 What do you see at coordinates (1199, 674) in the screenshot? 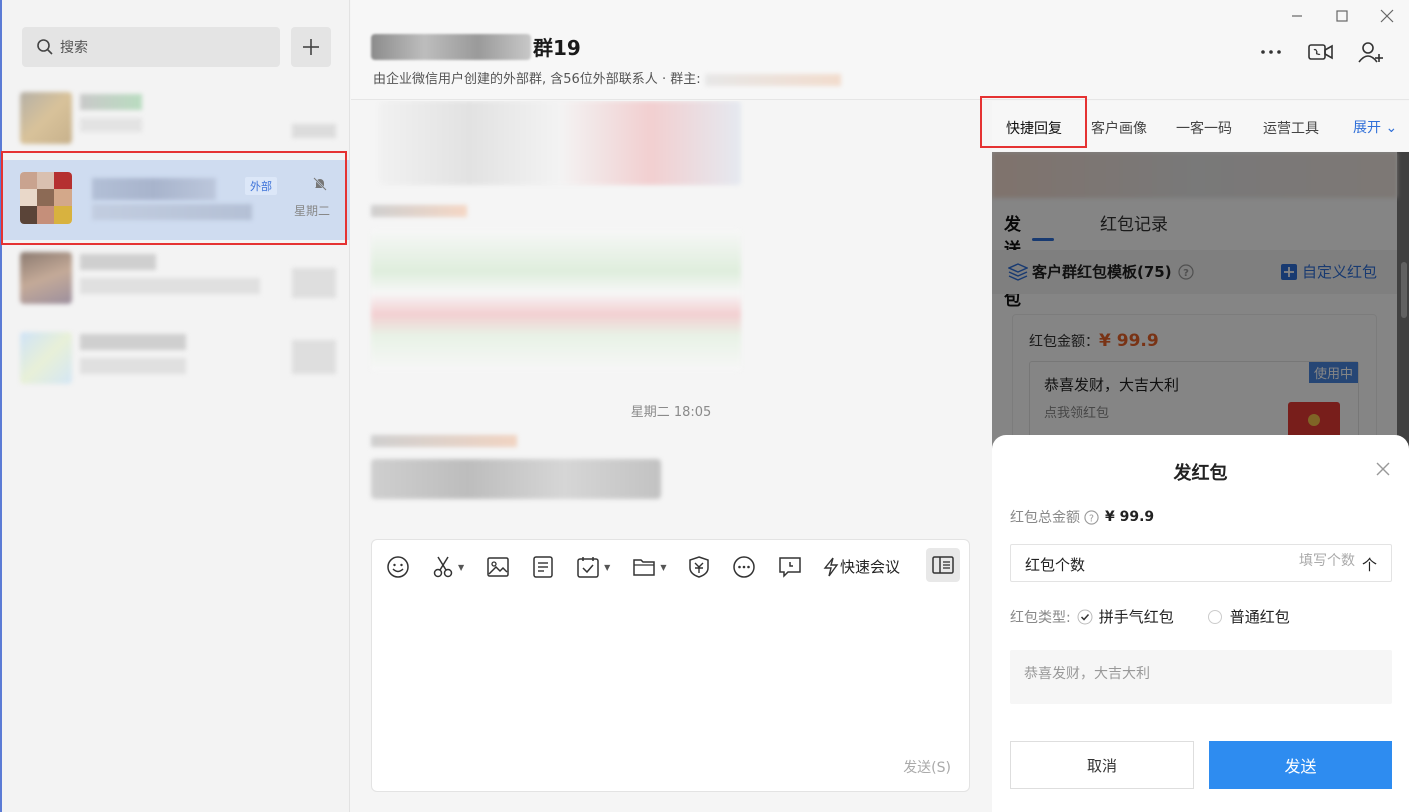
I see `wish-input` at bounding box center [1199, 674].